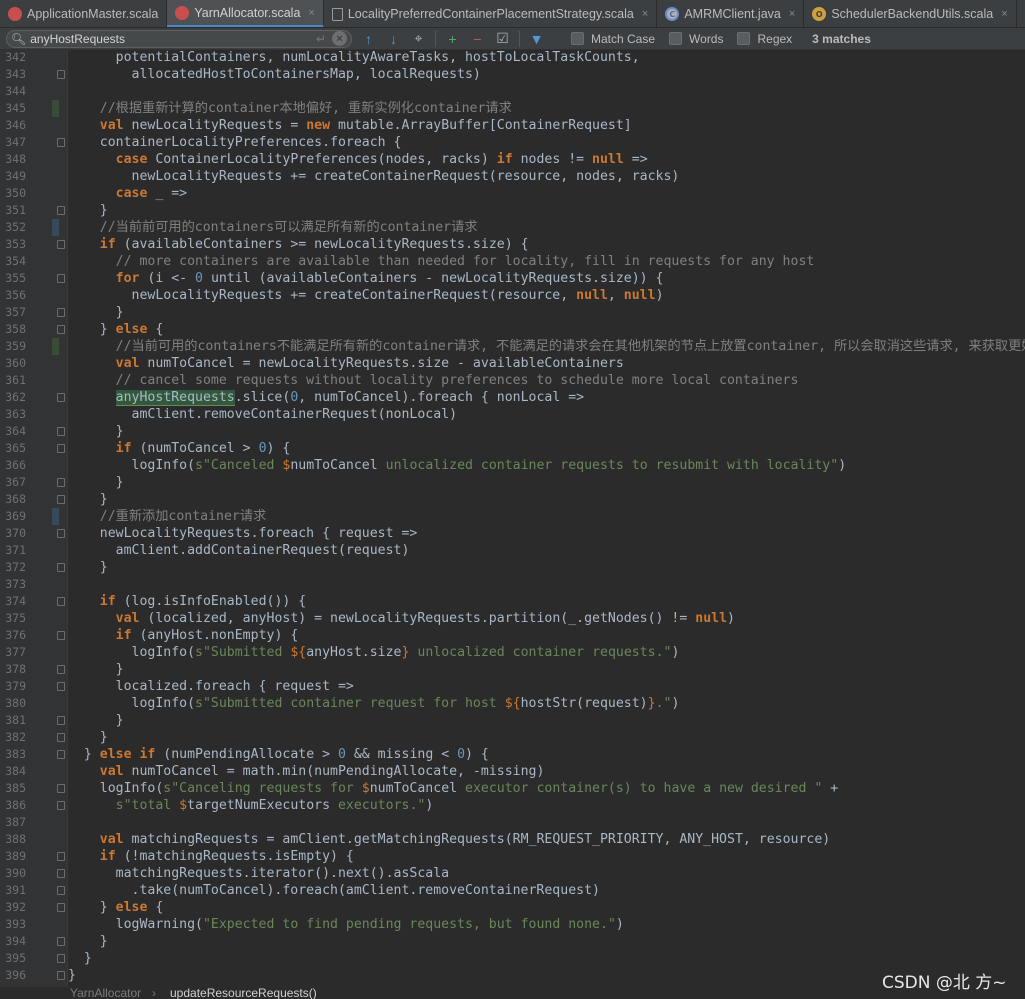  I want to click on code-line: //重新添加container请求, so click(167, 516).